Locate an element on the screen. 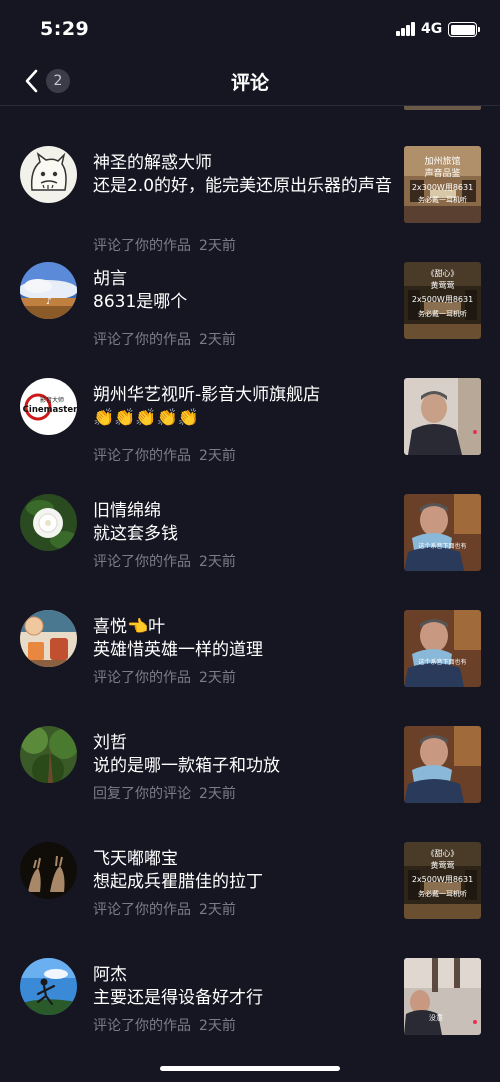 Image resolution: width=500 pixels, height=1082 pixels. nav-bar: 2 评论 is located at coordinates (250, 81).